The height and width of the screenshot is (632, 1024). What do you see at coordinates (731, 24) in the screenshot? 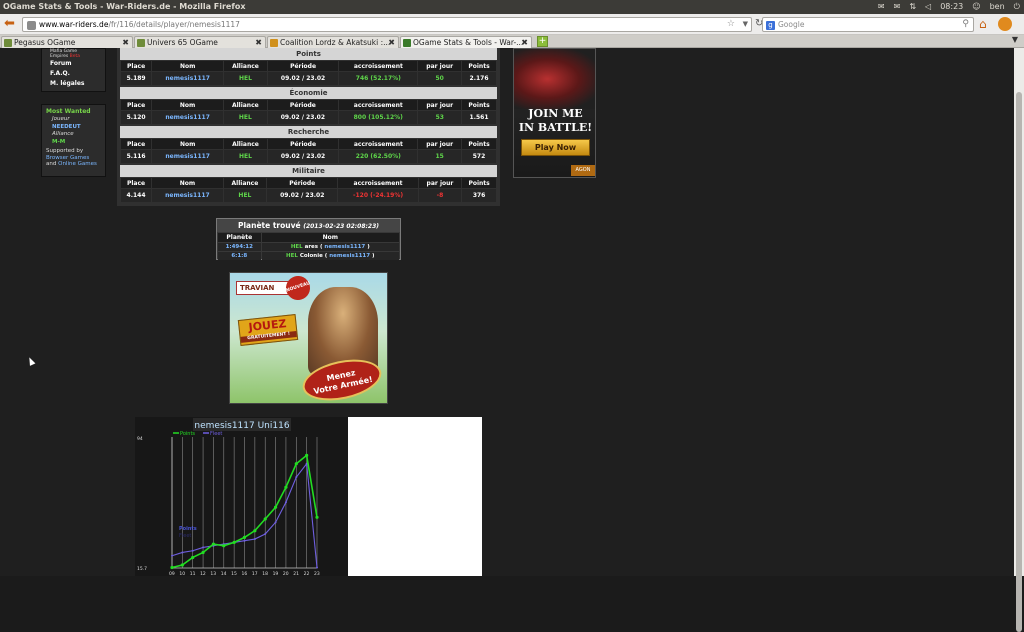
I see `bookmark-star-icon: ☆` at bounding box center [731, 24].